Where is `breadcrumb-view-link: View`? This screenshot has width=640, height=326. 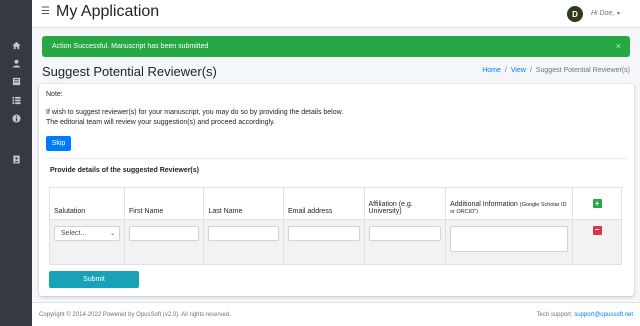 breadcrumb-view-link: View is located at coordinates (518, 70).